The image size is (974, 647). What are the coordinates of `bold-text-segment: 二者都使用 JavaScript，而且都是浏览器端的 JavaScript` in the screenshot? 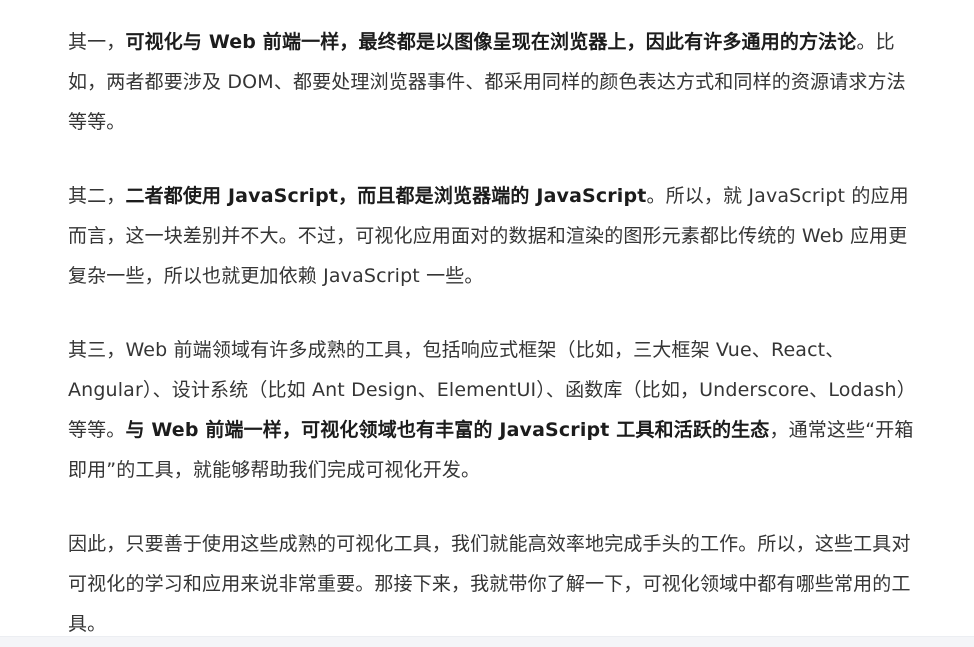 It's located at (386, 196).